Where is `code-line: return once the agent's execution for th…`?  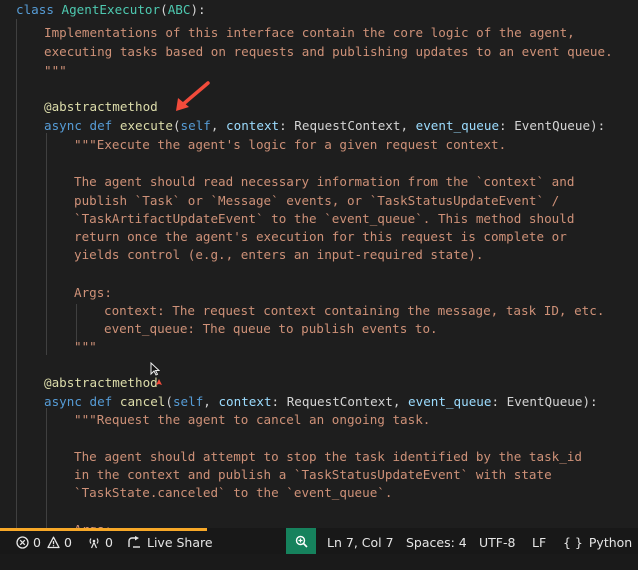 code-line: return once the agent's execution for th… is located at coordinates (320, 236).